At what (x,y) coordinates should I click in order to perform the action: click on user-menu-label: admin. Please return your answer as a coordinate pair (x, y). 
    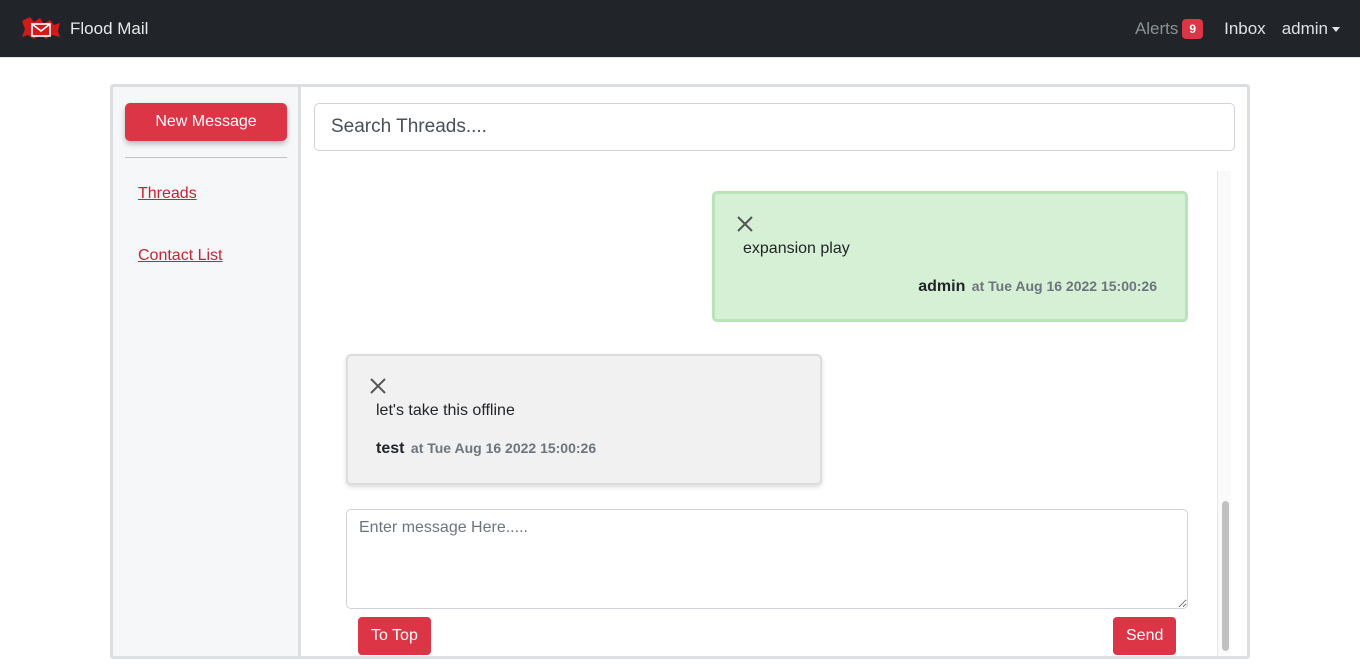
    Looking at the image, I should click on (1304, 28).